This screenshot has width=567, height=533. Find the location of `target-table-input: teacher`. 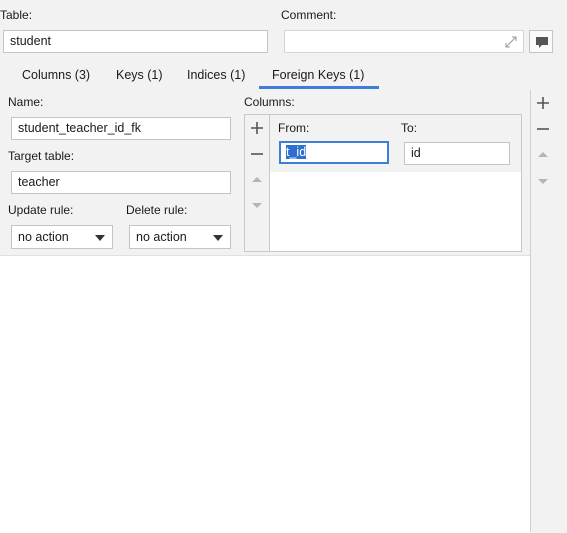

target-table-input: teacher is located at coordinates (121, 182).